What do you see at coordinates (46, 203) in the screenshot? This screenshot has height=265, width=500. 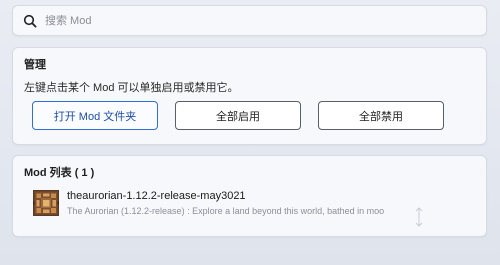 I see `redstone-lamp-block-icon` at bounding box center [46, 203].